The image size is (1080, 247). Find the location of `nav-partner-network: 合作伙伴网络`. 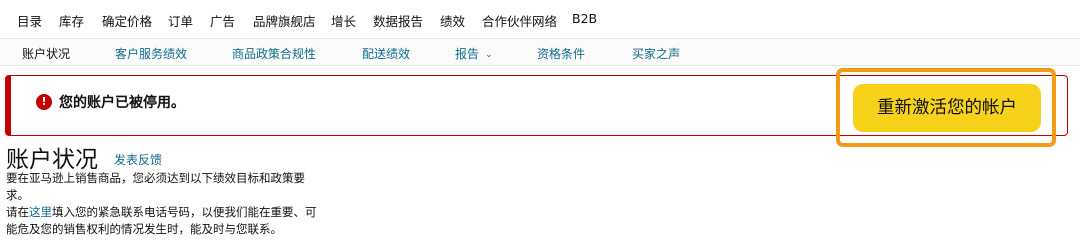

nav-partner-network: 合作伙伴网络 is located at coordinates (519, 20).